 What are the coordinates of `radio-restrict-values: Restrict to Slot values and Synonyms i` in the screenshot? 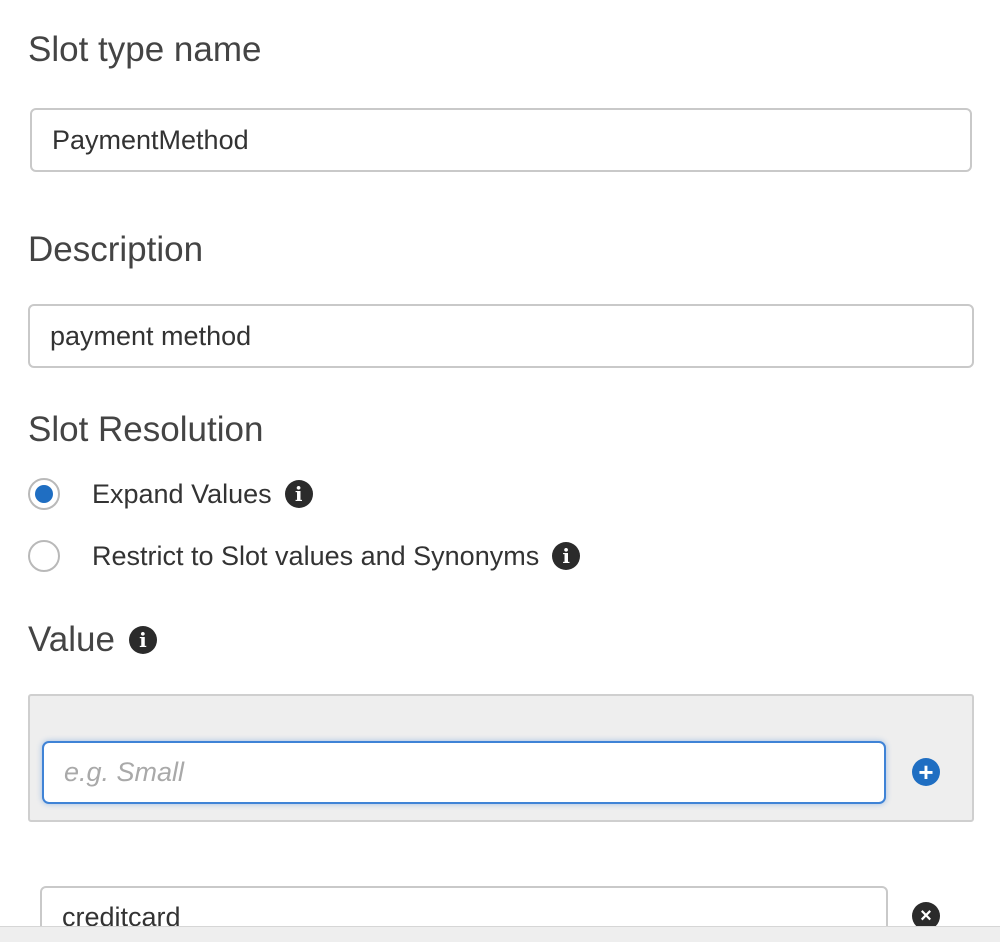 It's located at (304, 556).